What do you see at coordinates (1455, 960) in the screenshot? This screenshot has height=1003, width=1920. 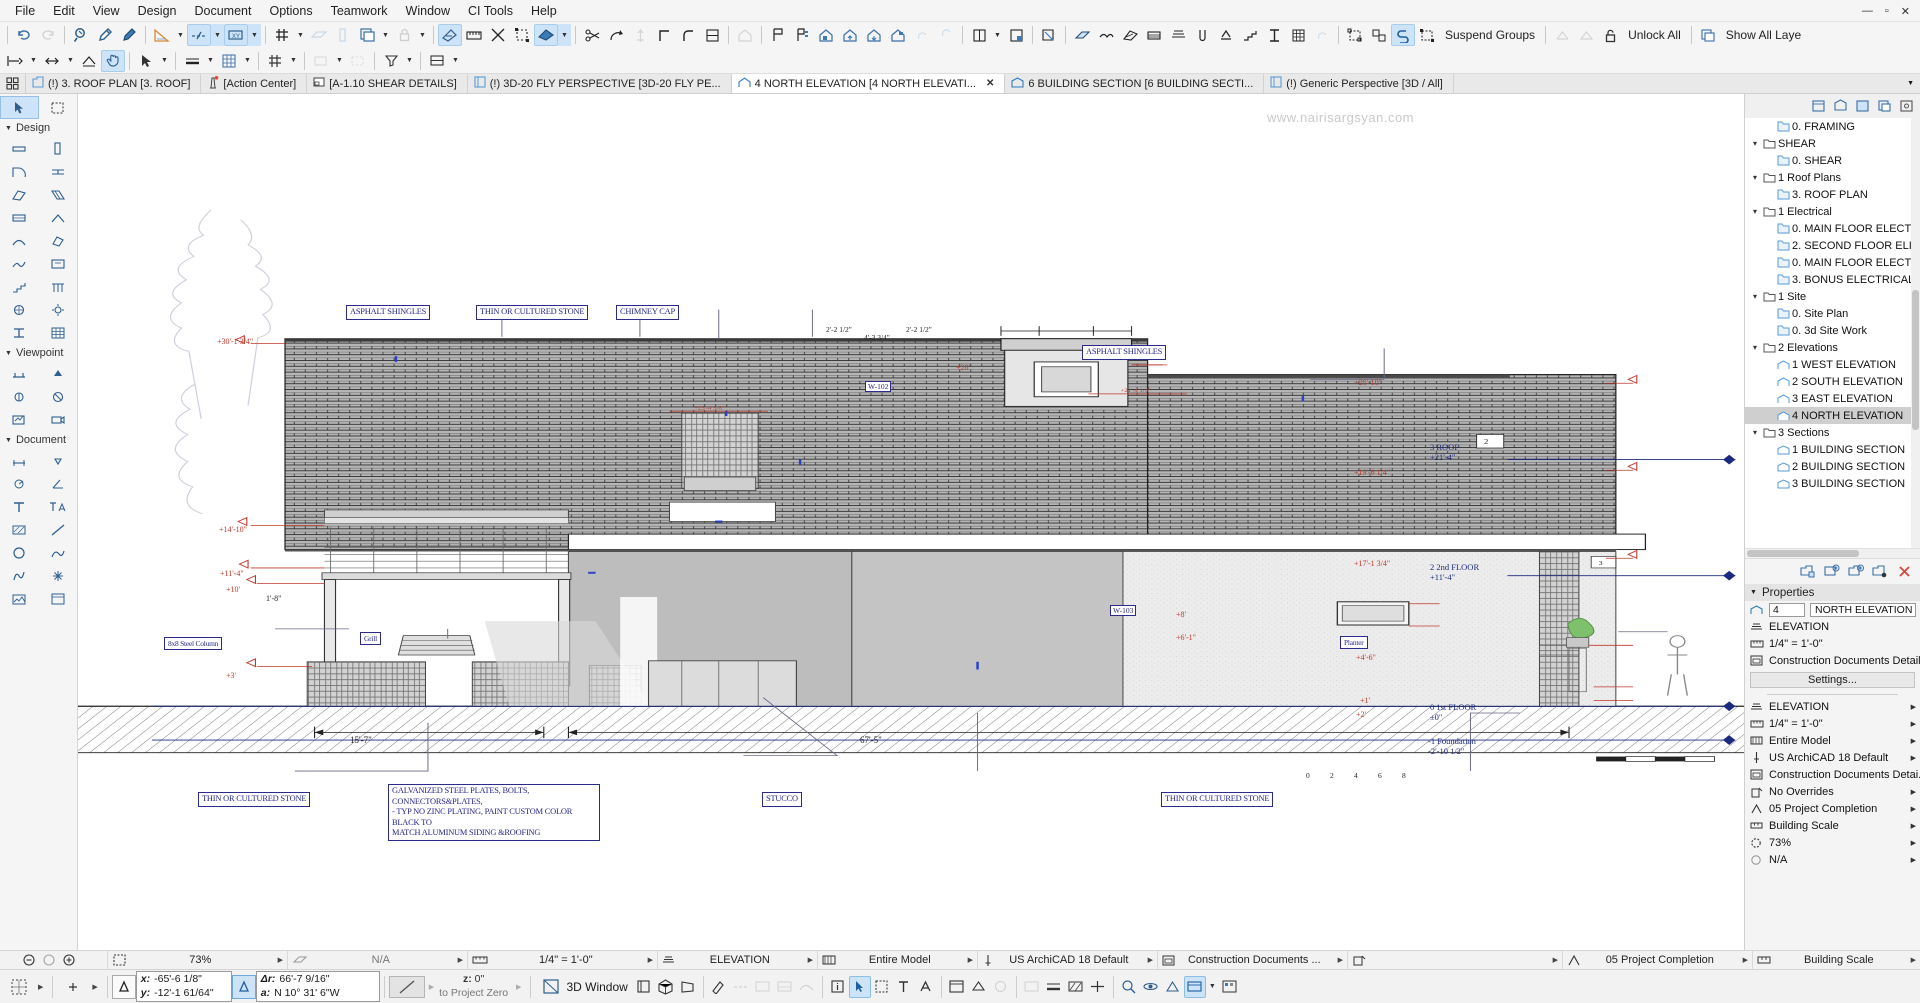 I see `override-combo: ▶` at bounding box center [1455, 960].